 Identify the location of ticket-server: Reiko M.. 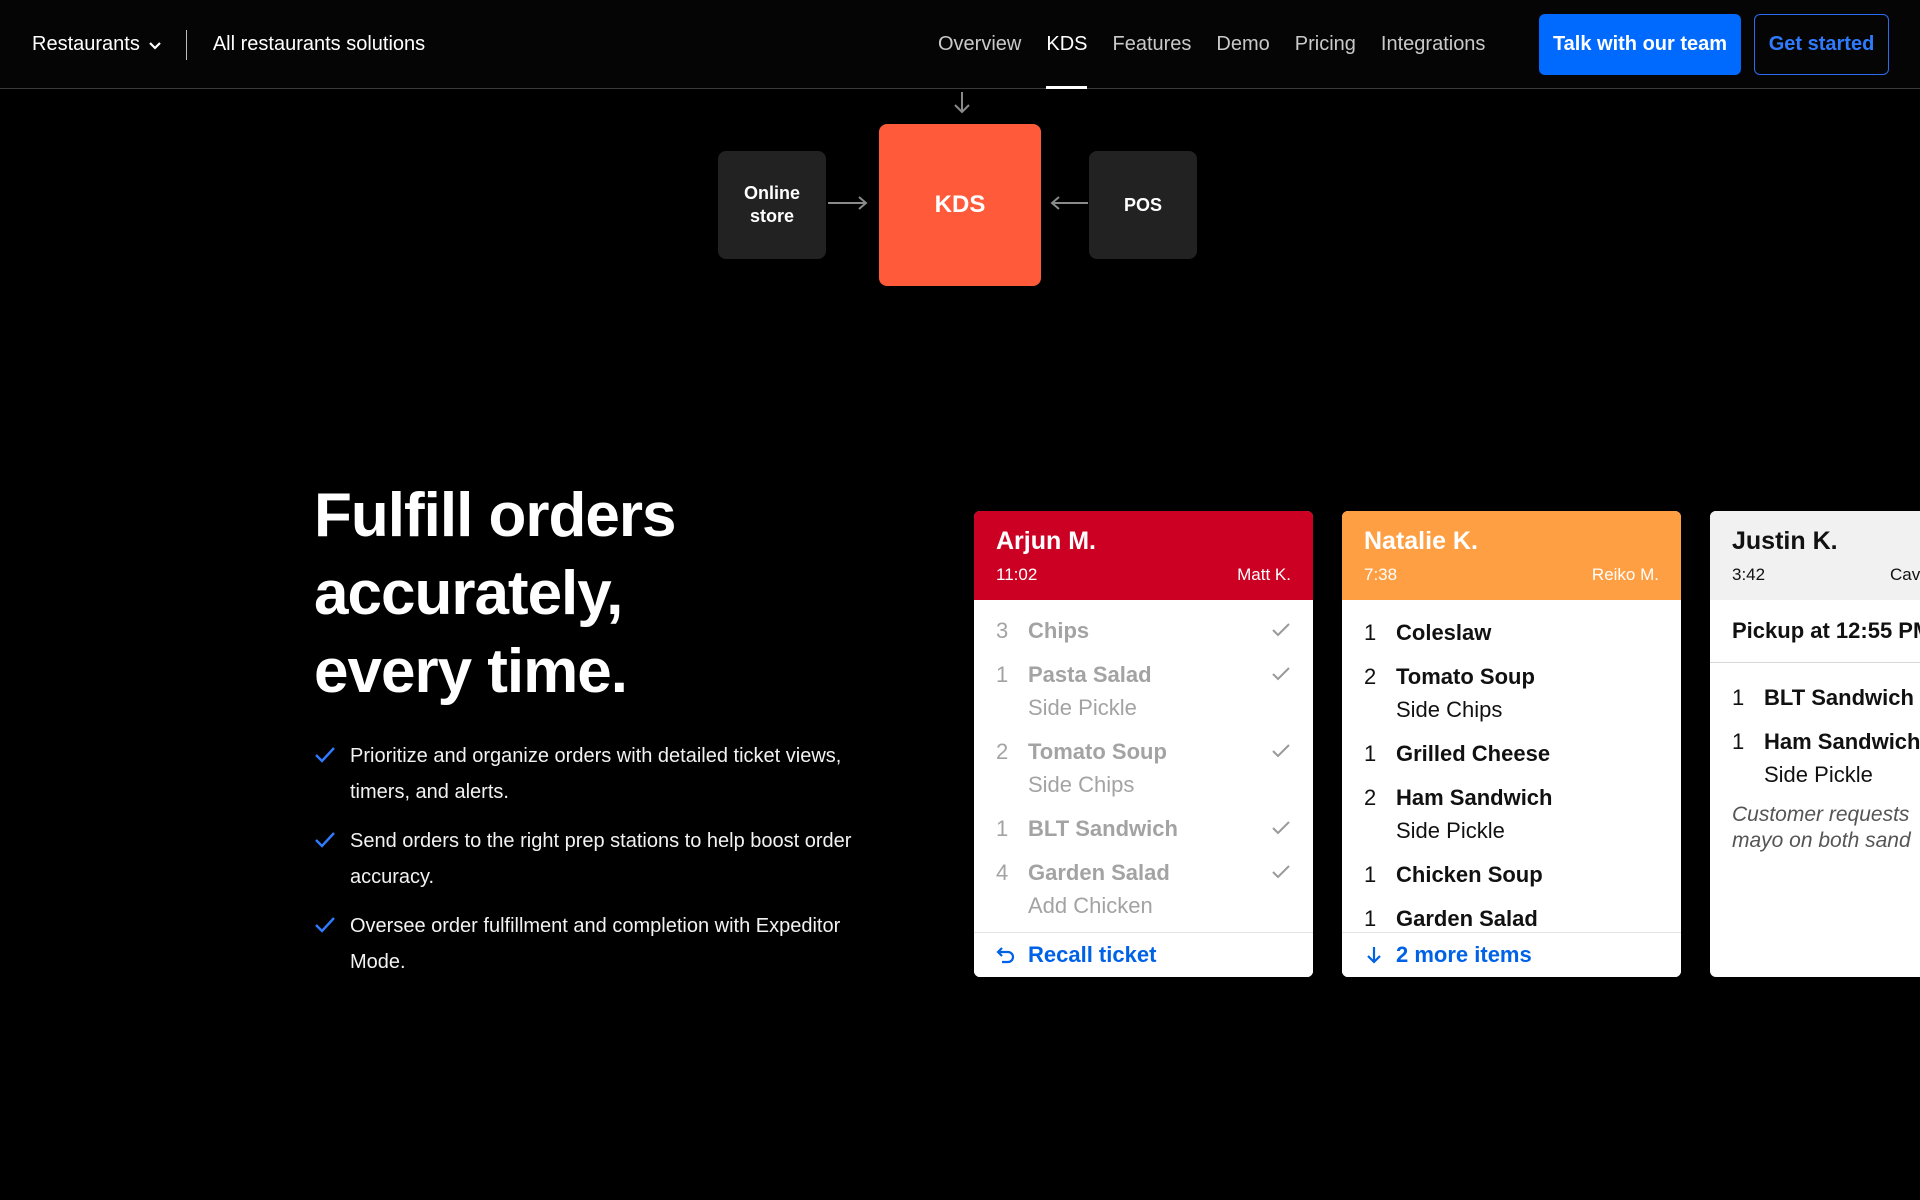
(1625, 574).